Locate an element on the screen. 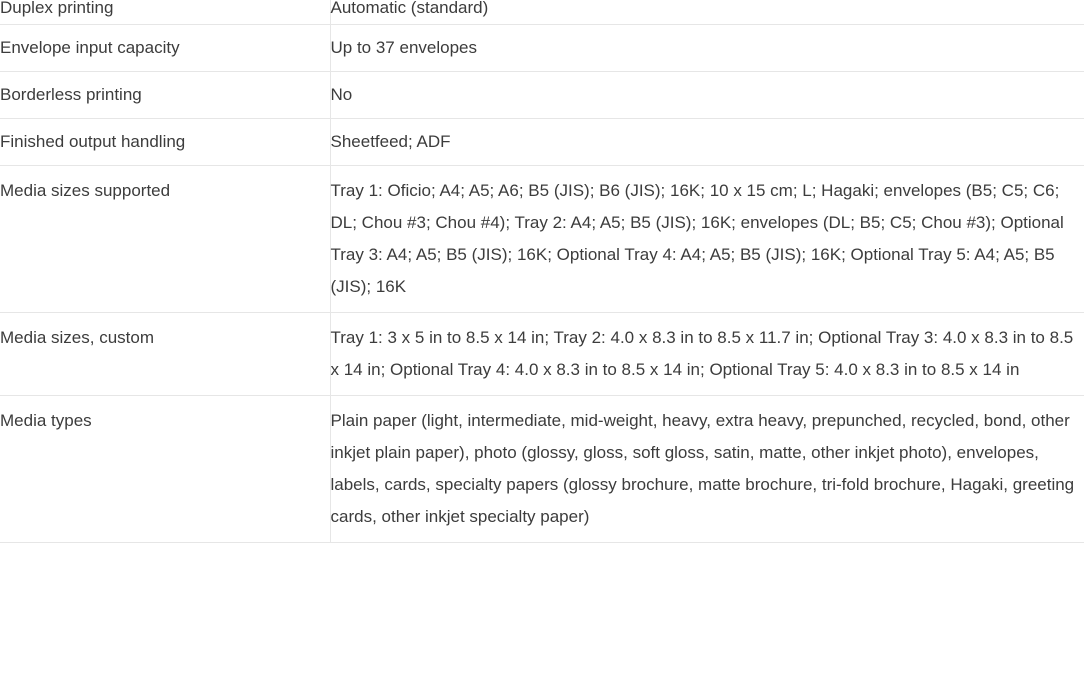 The image size is (1084, 700). spec-value: No is located at coordinates (341, 94).